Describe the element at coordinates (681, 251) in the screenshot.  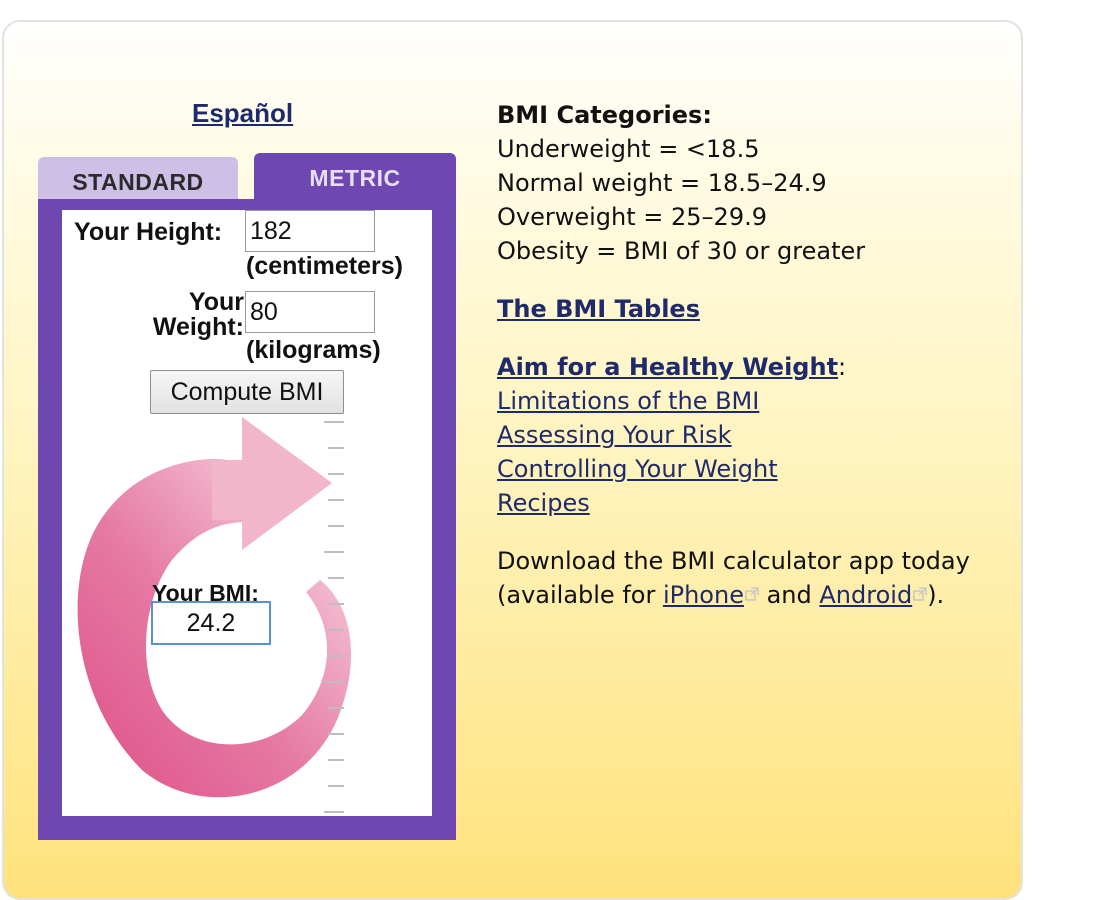
I see `category-obesity: Obesity = BMI of 30 or greater` at that location.